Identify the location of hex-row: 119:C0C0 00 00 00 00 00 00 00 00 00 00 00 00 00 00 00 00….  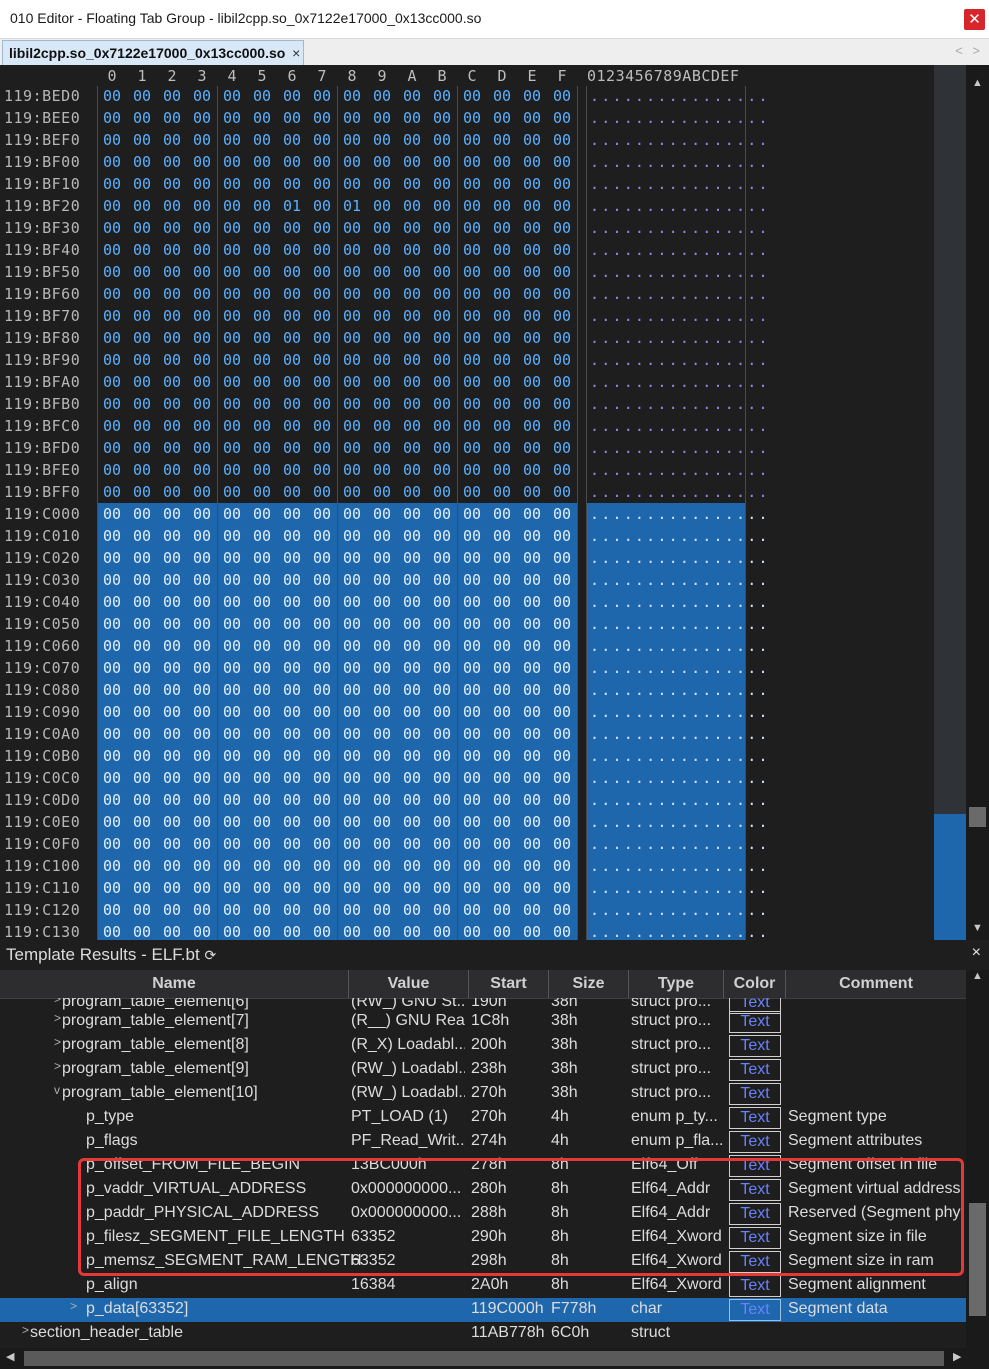
(384, 779).